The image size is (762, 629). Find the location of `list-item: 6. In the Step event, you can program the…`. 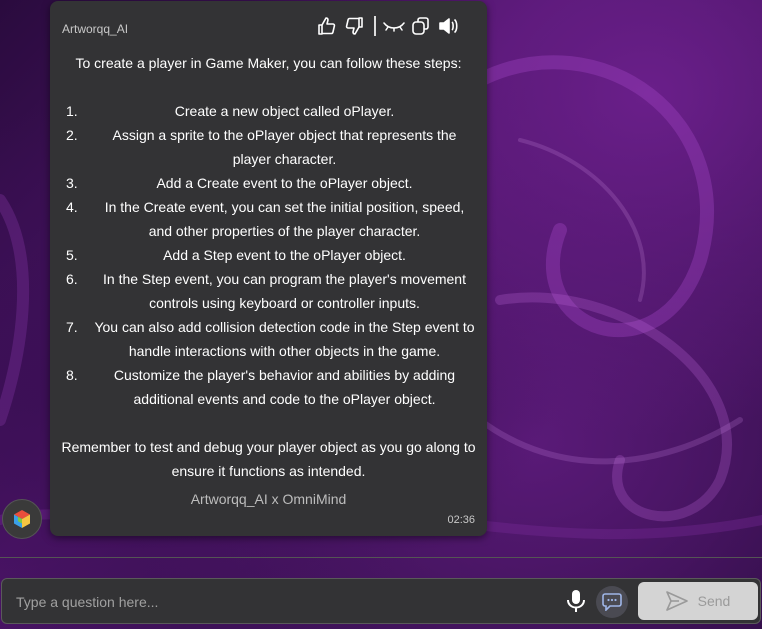

list-item: 6. In the Step event, you can program the… is located at coordinates (266, 291).